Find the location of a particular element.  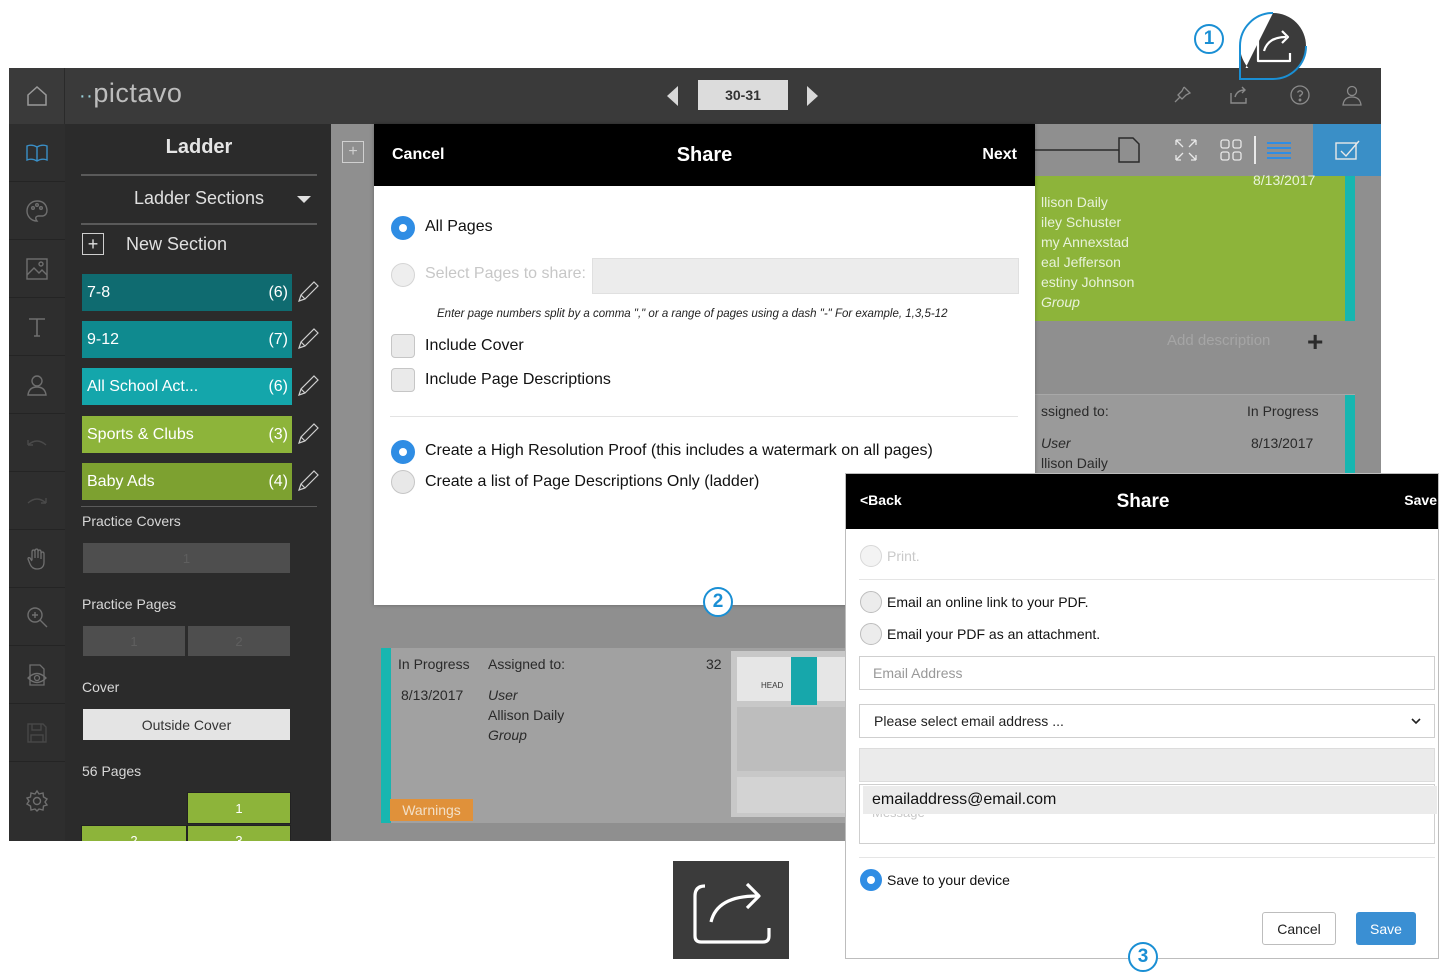

member-name: iley Schuster is located at coordinates (1081, 222).